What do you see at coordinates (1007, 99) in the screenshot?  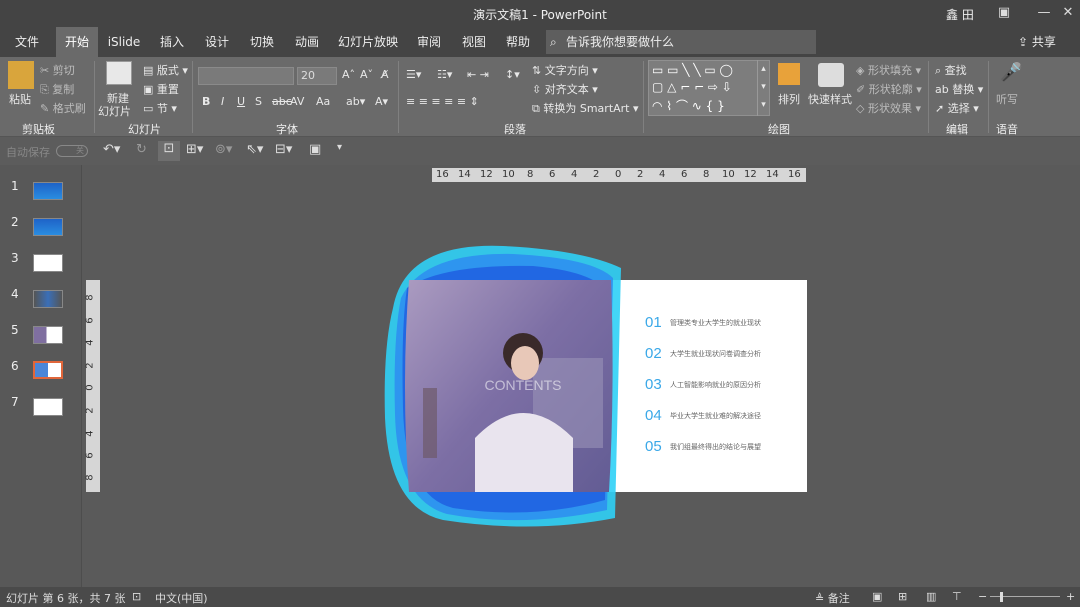 I see `dictate-button: 听写` at bounding box center [1007, 99].